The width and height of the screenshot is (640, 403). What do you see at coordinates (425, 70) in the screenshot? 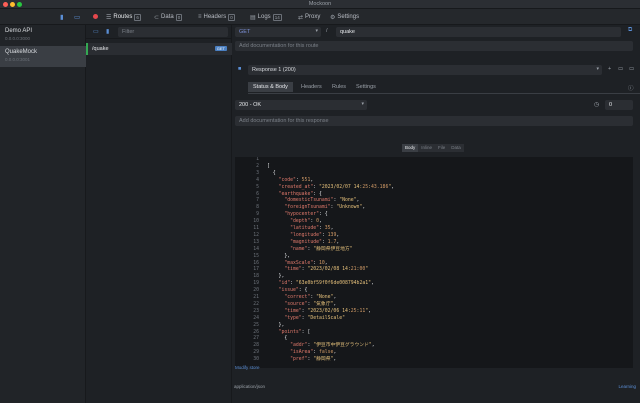
I see `response-select: Response 1 (200) ▾` at bounding box center [425, 70].